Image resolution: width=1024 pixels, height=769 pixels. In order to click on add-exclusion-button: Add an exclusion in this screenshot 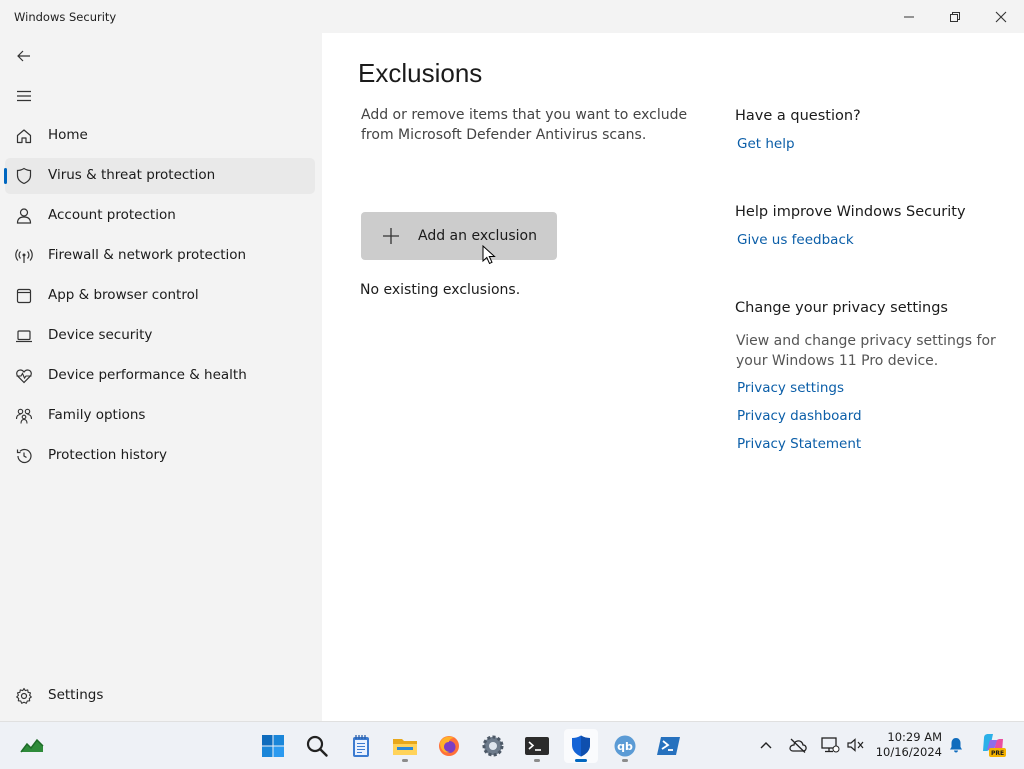, I will do `click(459, 236)`.